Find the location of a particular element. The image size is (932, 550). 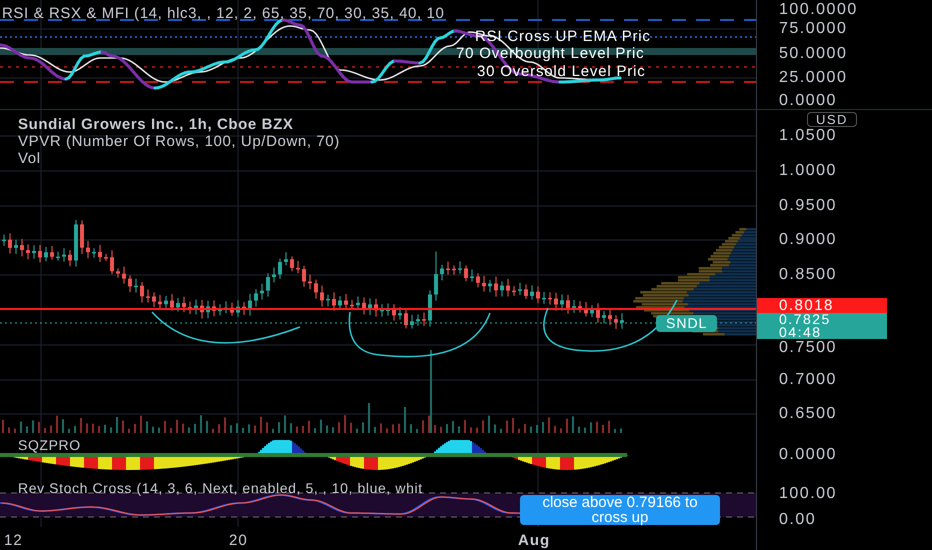

indicator-legend: Vol is located at coordinates (179, 158).